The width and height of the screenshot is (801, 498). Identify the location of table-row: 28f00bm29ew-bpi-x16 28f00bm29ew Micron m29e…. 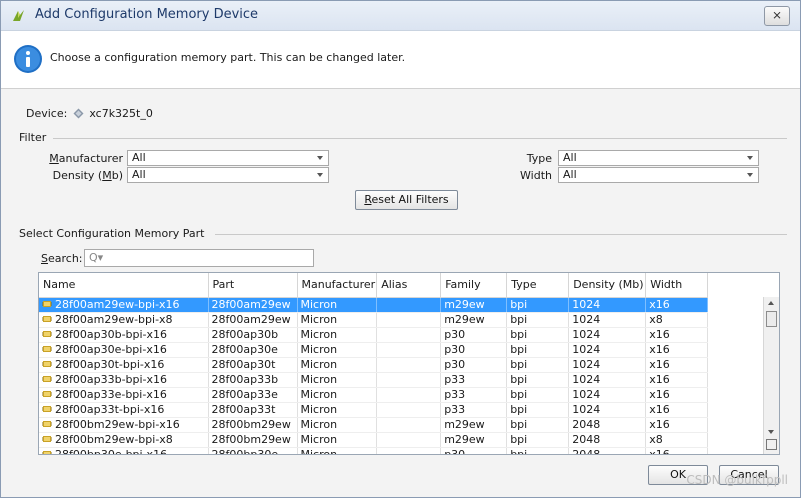
(374, 425).